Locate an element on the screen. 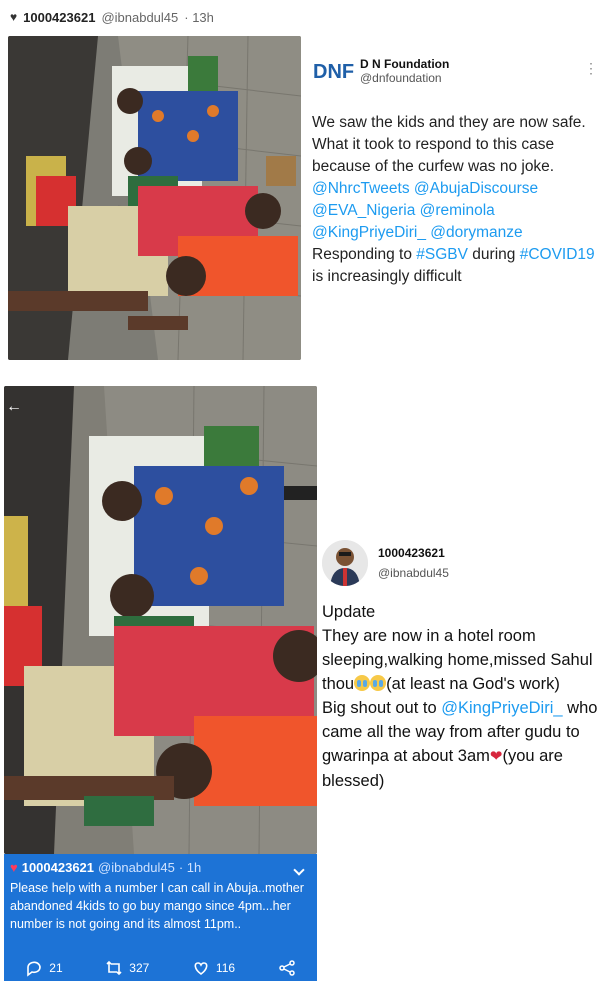 The height and width of the screenshot is (981, 600). dn-tweet-text-2: Responding to is located at coordinates (362, 254).